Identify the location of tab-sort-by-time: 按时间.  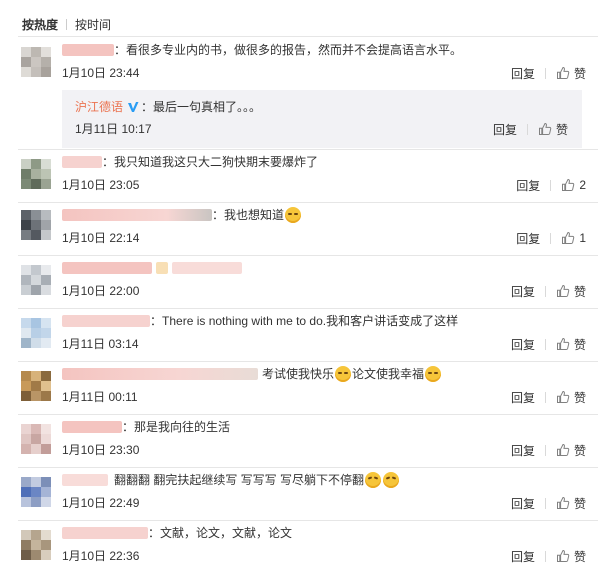
(93, 24).